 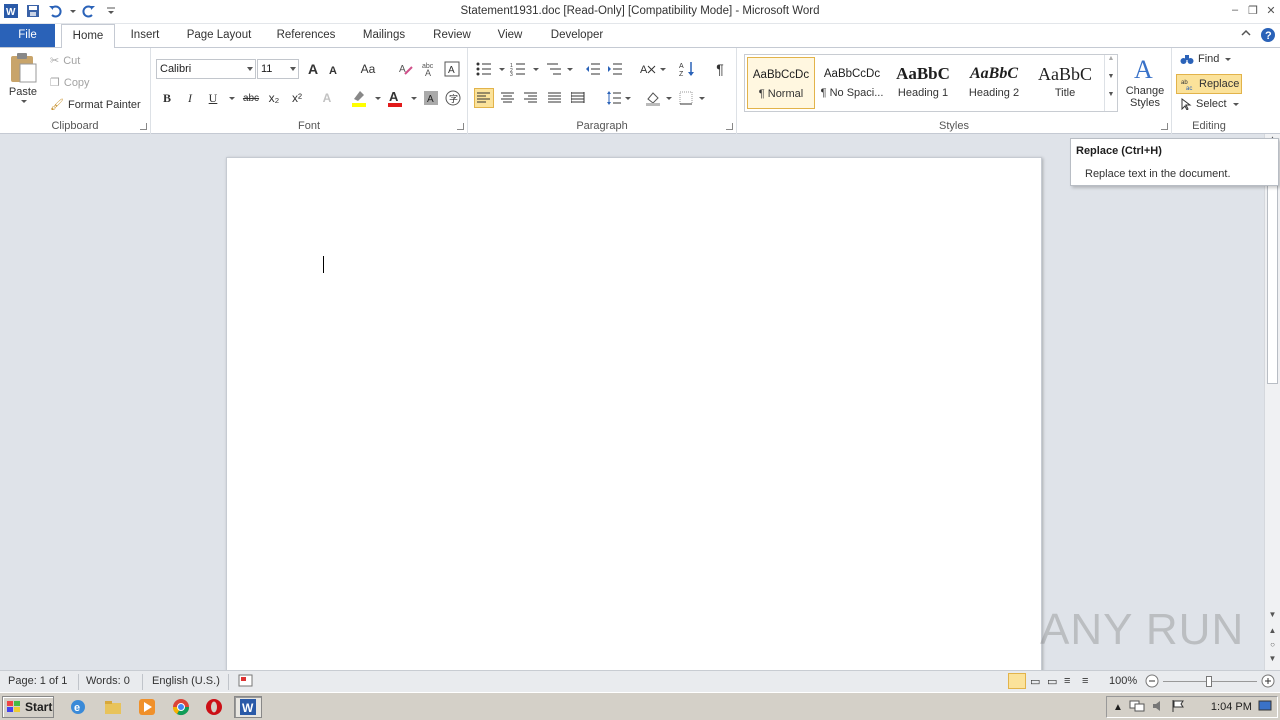 I want to click on find-button: Find, so click(x=1206, y=59).